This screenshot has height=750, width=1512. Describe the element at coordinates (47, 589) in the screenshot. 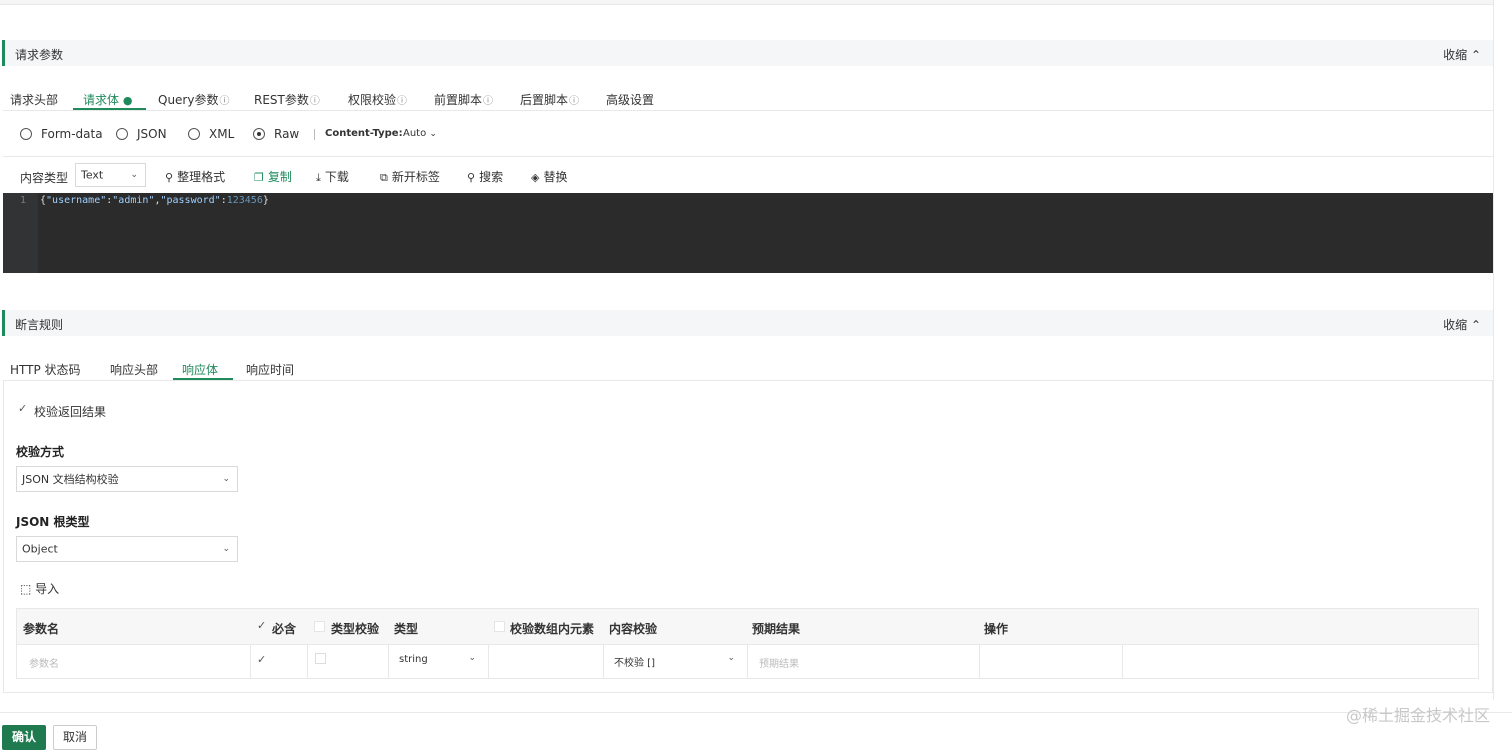

I see `import-label: 导入` at that location.